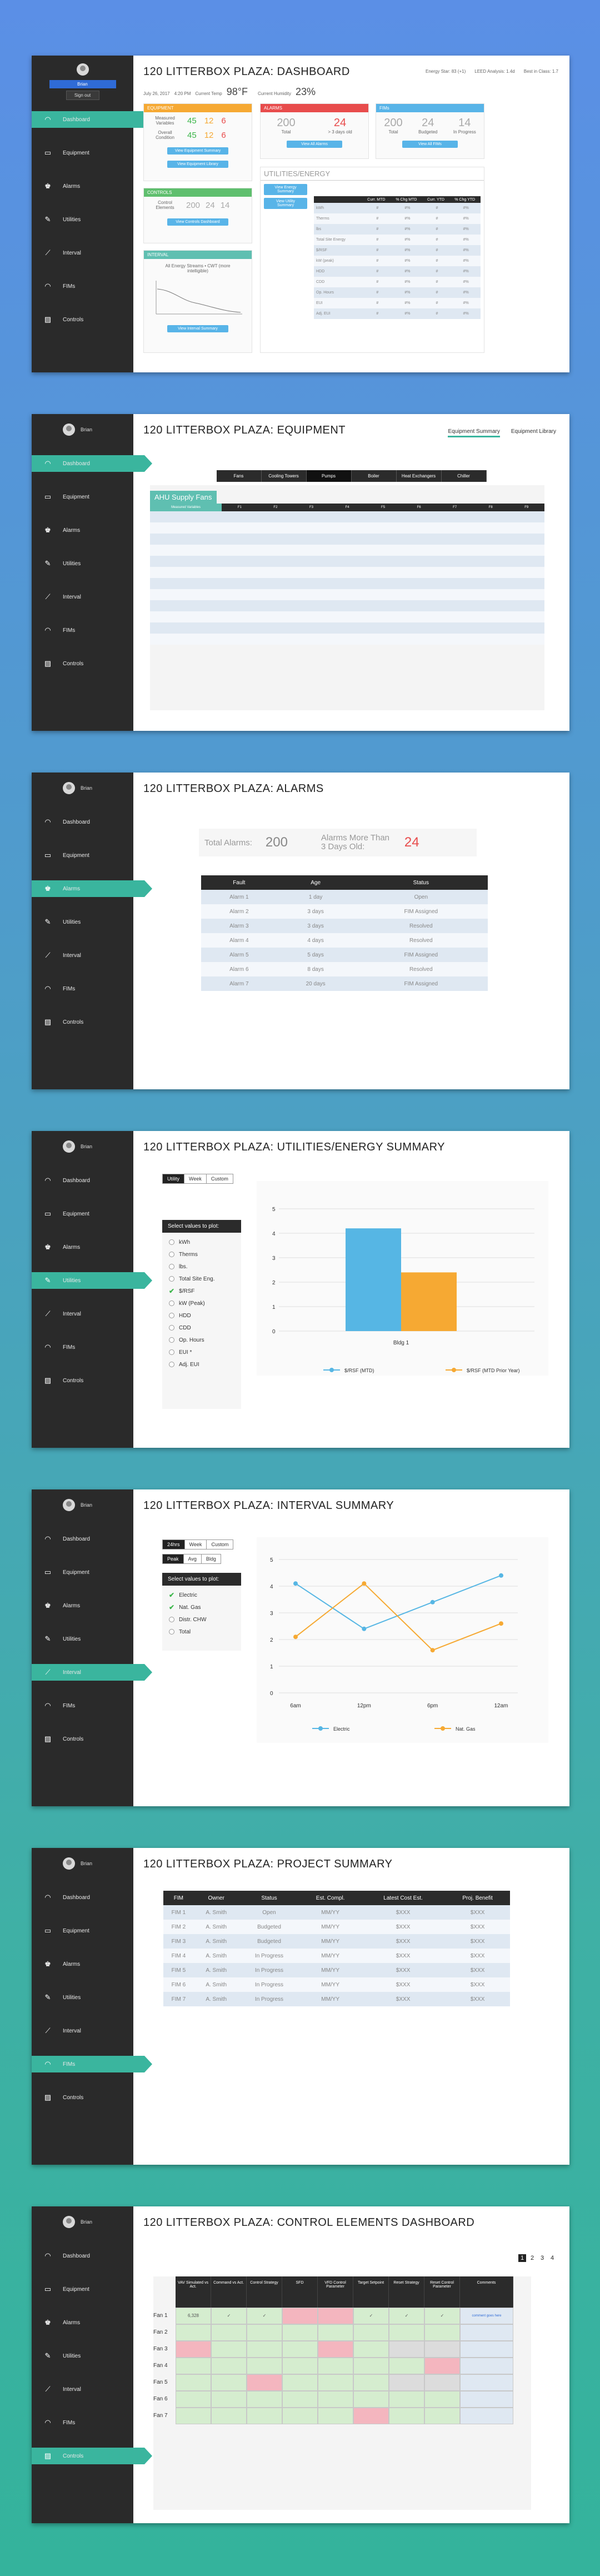 The width and height of the screenshot is (600, 2576). Describe the element at coordinates (494, 71) in the screenshot. I see `leed-analysis-link: LEED Analysis: 1.4d` at that location.